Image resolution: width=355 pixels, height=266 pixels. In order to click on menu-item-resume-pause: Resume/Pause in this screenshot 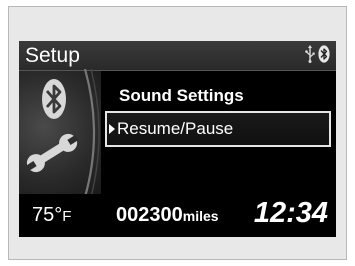, I will do `click(218, 129)`.